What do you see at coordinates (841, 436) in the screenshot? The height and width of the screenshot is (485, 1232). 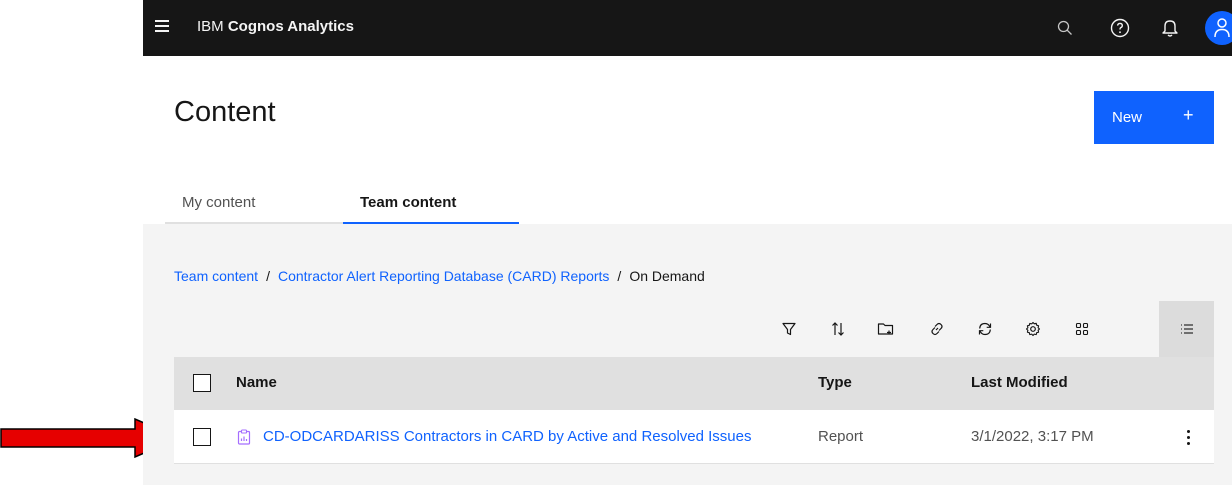 I see `report-type: Report` at bounding box center [841, 436].